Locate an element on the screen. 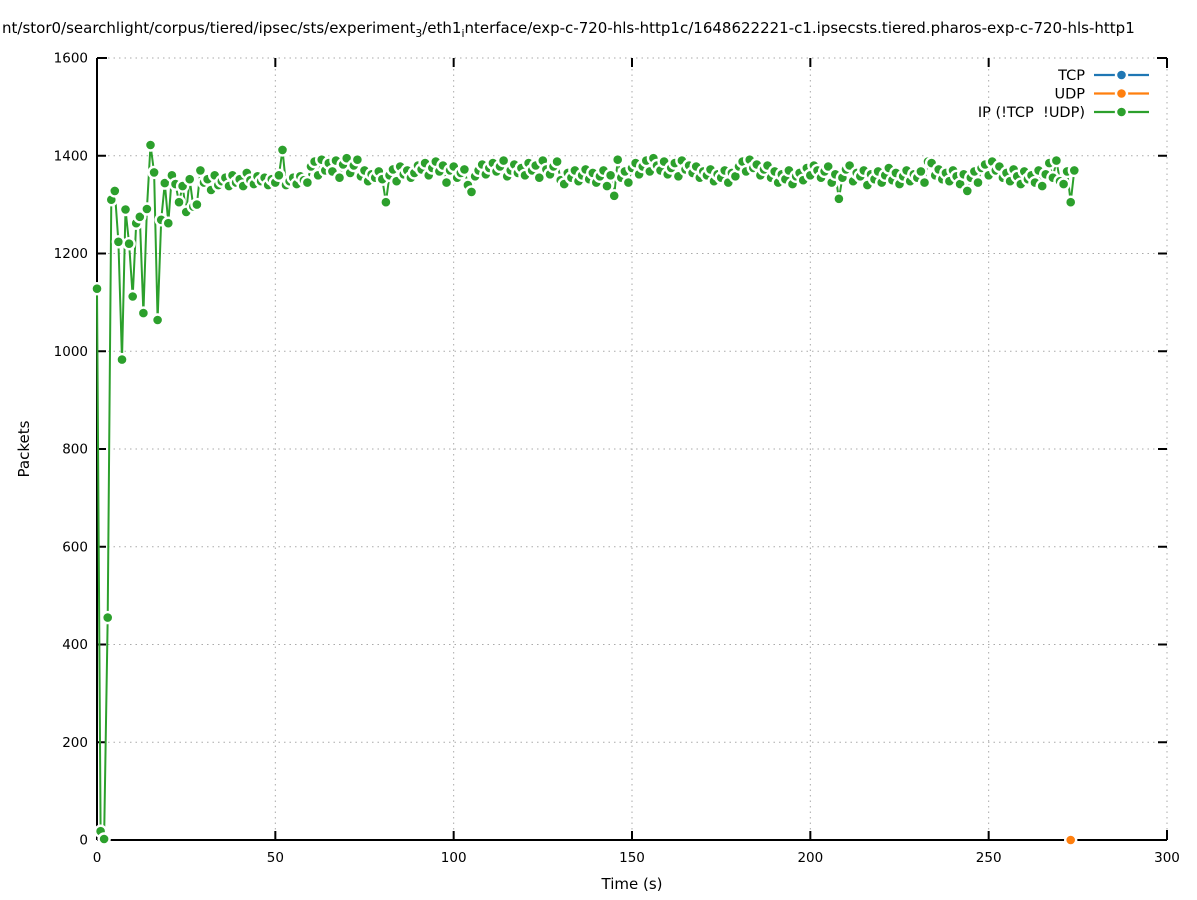 This screenshot has height=900, width=1197. x-tick-label: 200 is located at coordinates (810, 858).